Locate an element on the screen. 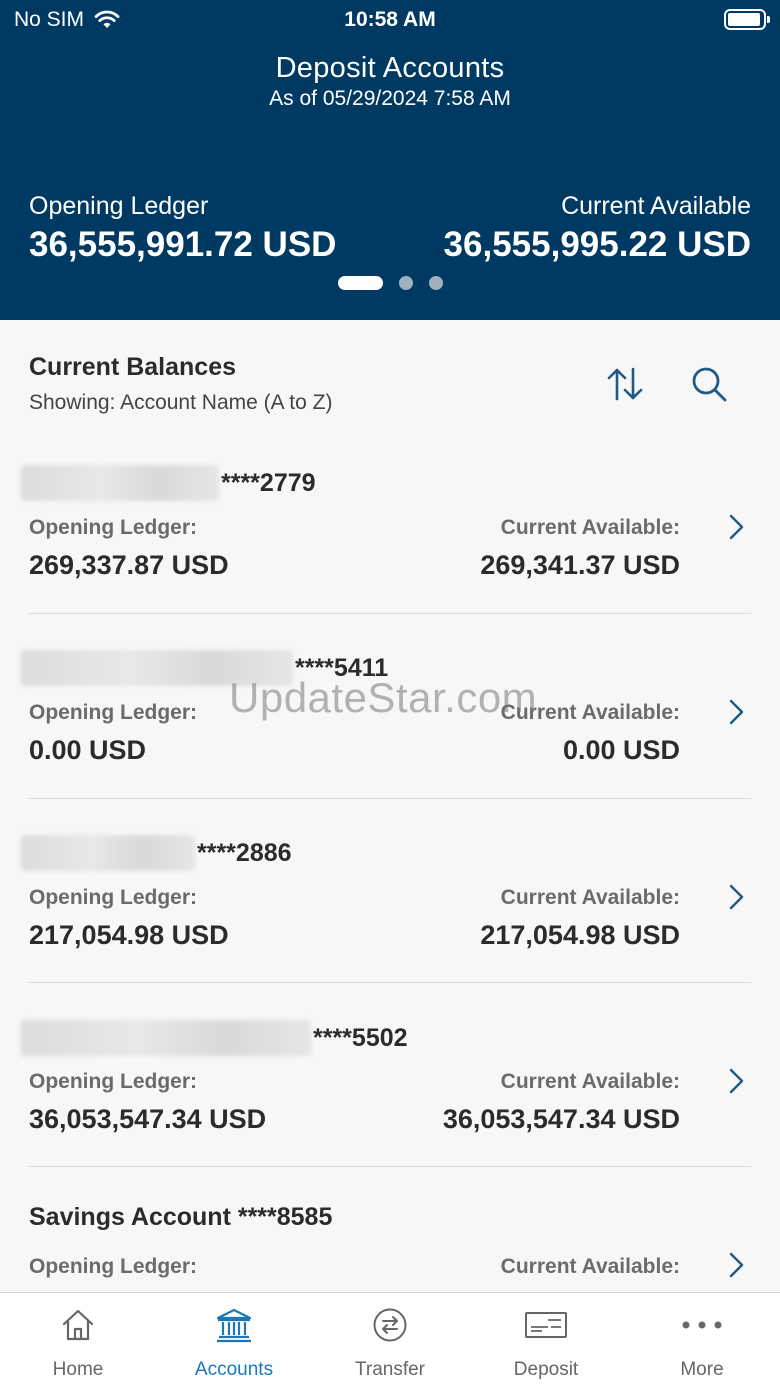  account-row: Savings Account ****8585 is located at coordinates (390, 1150).